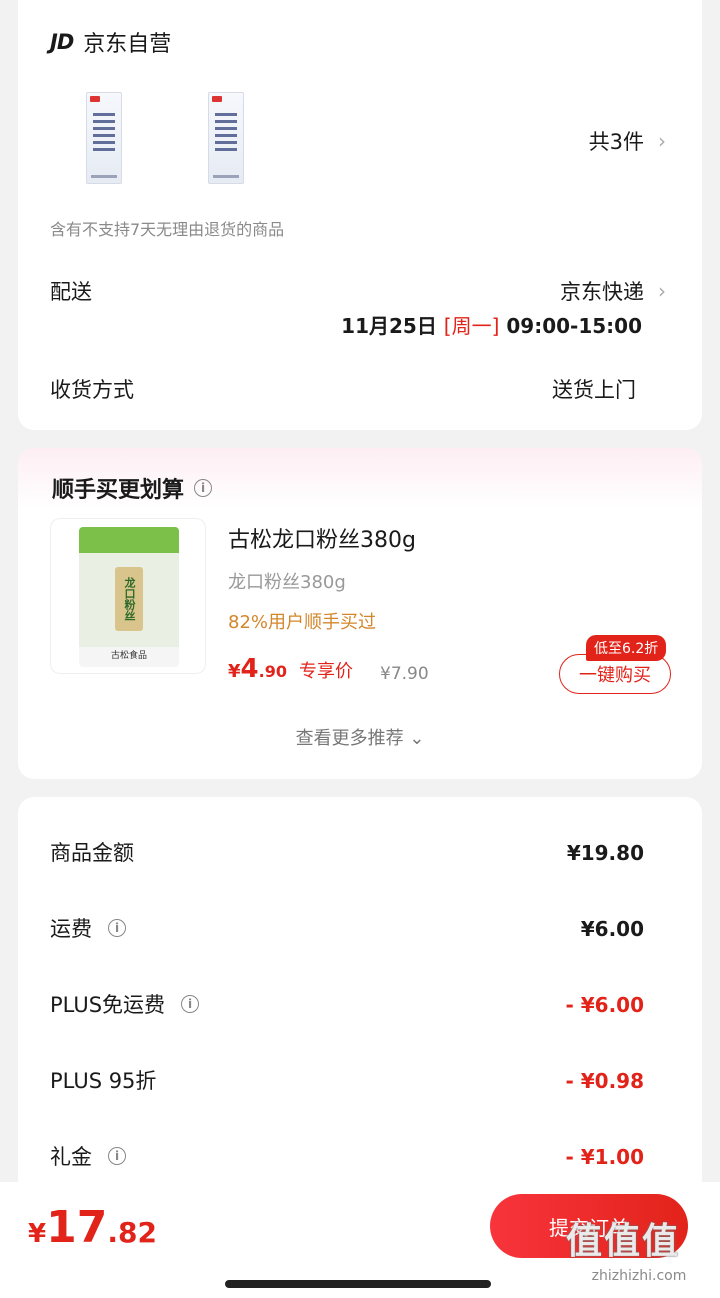 This screenshot has width=720, height=1298. Describe the element at coordinates (71, 292) in the screenshot. I see `delivery-label: 配送` at that location.